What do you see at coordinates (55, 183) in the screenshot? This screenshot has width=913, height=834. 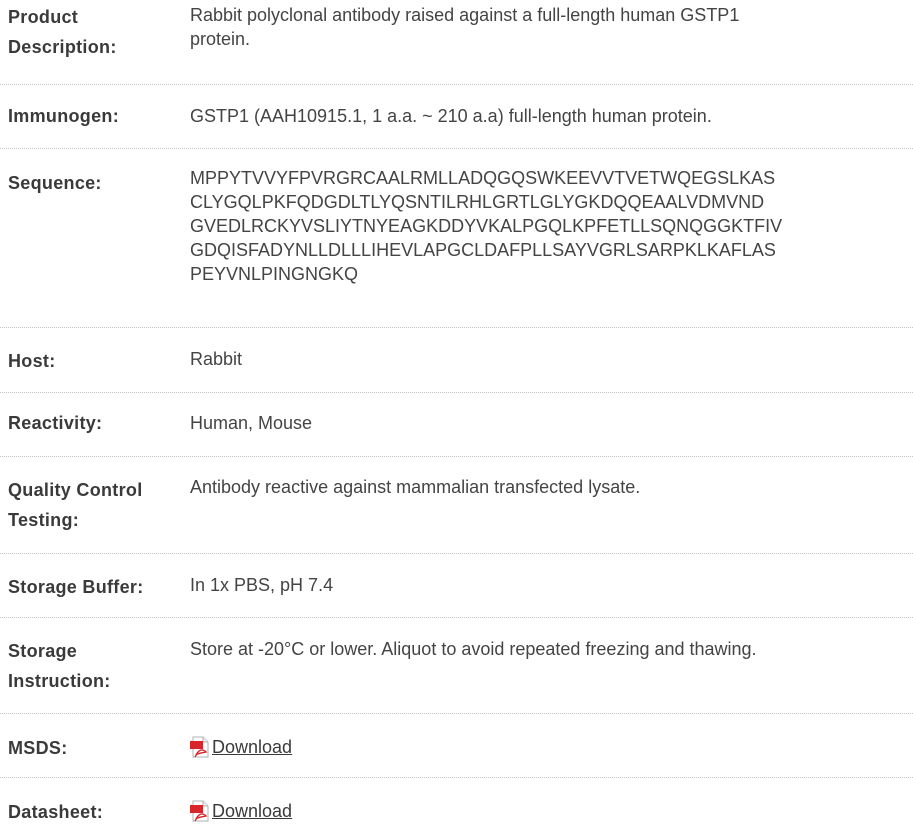 I see `sequence-label: Sequence:` at bounding box center [55, 183].